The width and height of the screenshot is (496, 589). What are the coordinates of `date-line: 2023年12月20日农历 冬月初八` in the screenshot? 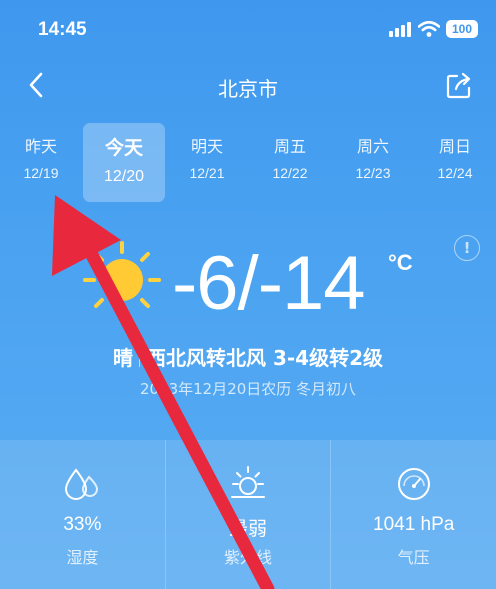 It's located at (248, 389).